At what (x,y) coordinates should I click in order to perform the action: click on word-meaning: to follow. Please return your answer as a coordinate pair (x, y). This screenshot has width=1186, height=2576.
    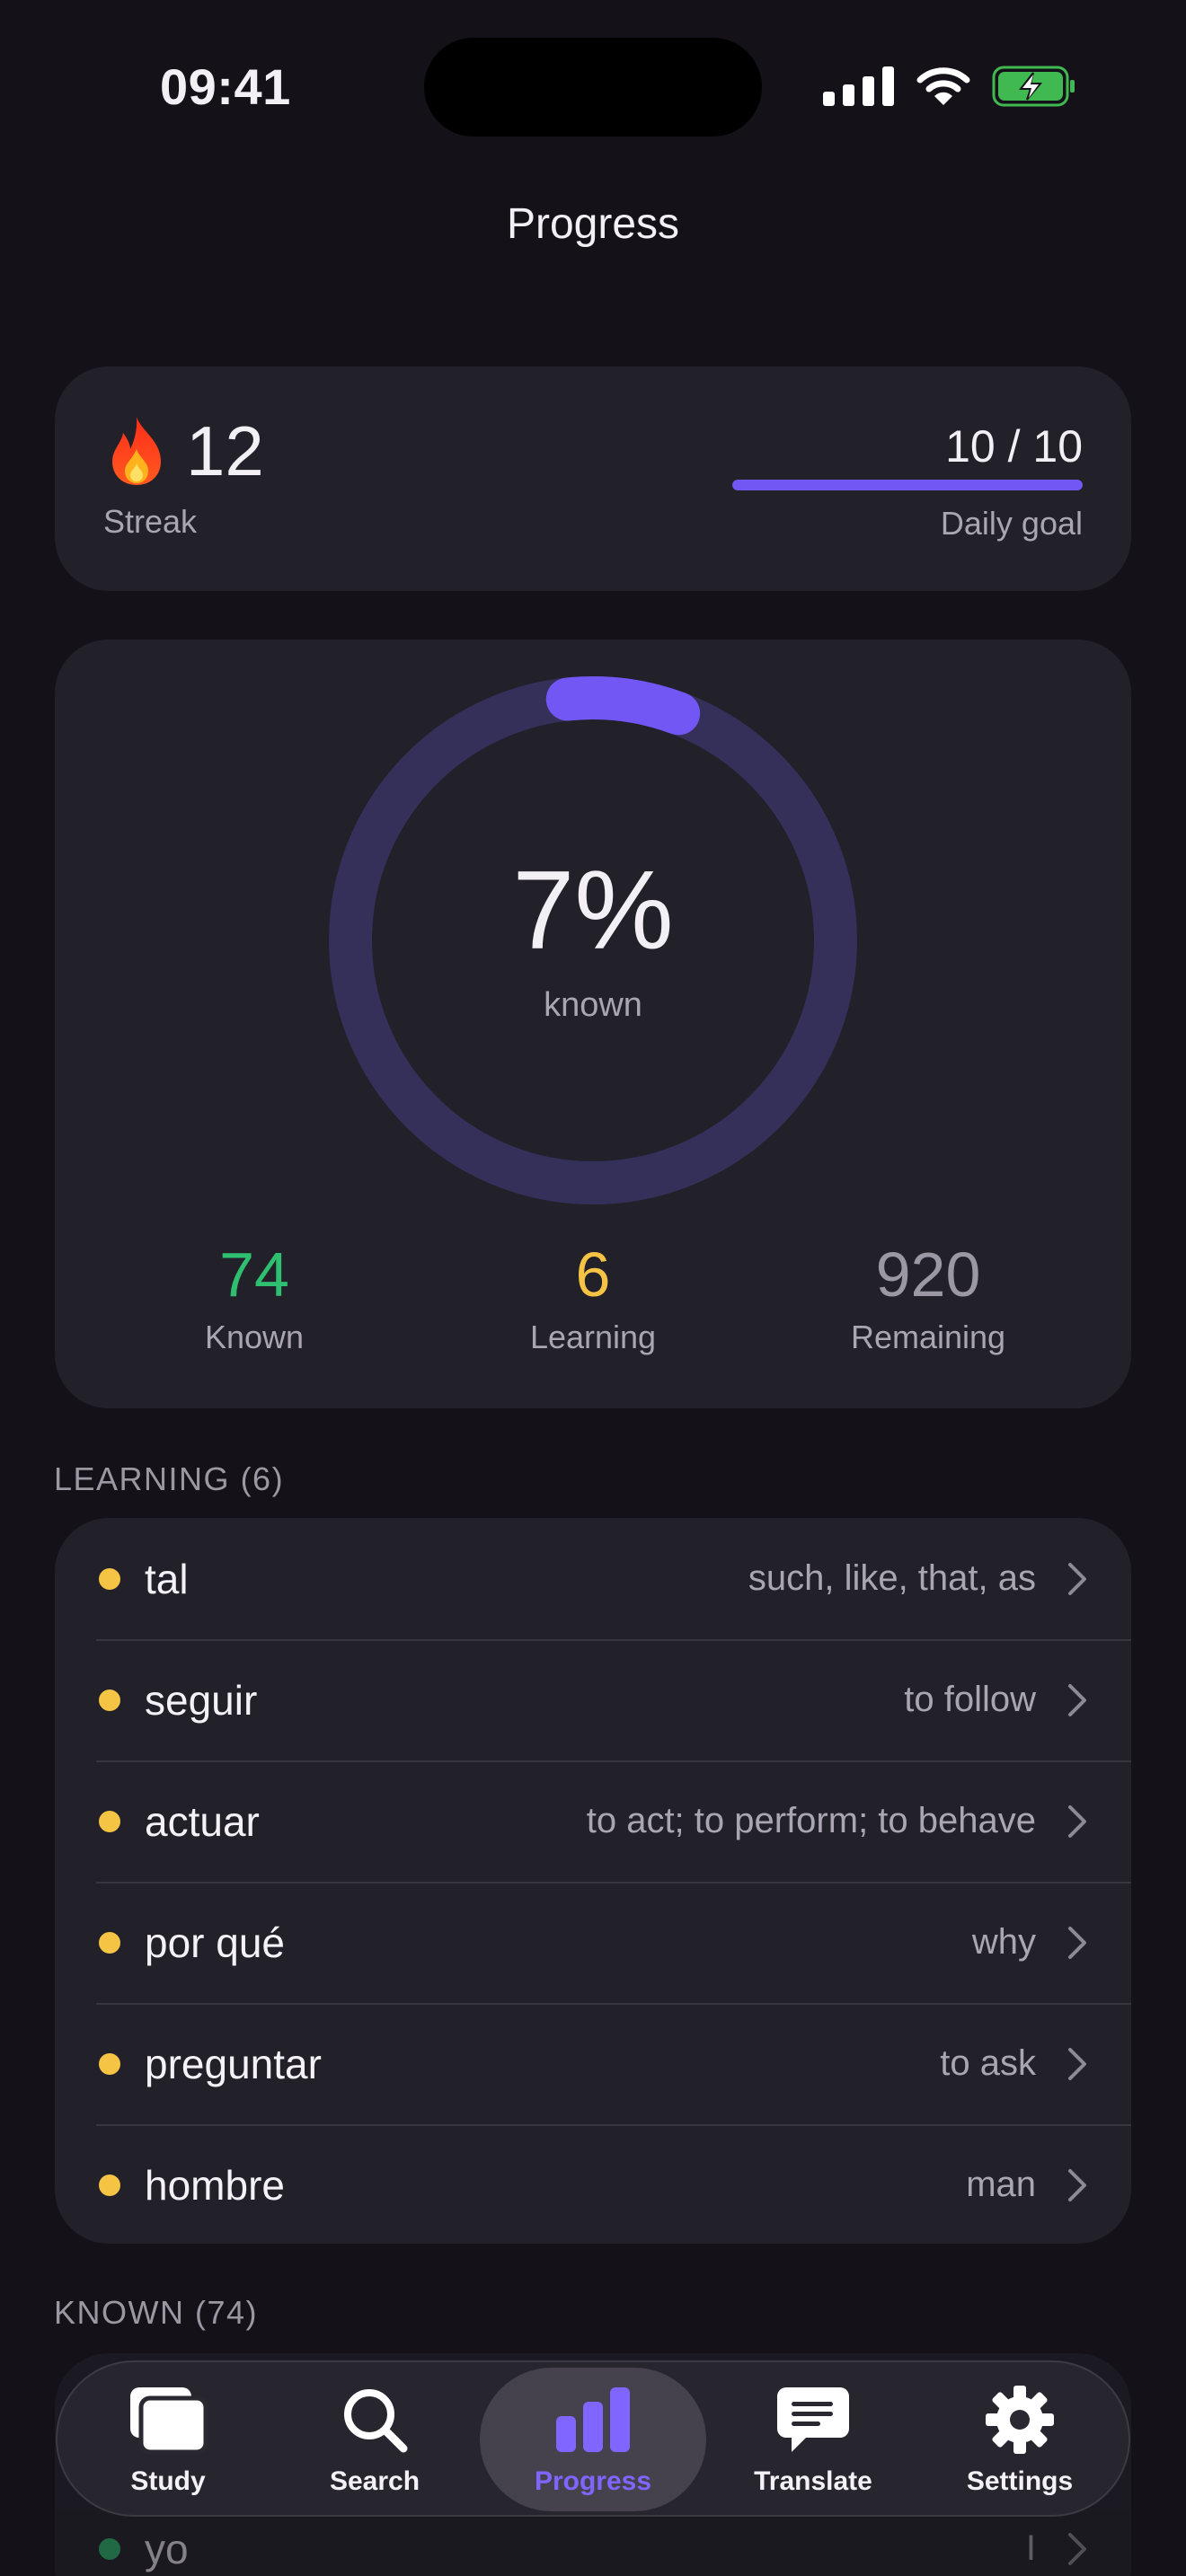
    Looking at the image, I should click on (970, 1699).